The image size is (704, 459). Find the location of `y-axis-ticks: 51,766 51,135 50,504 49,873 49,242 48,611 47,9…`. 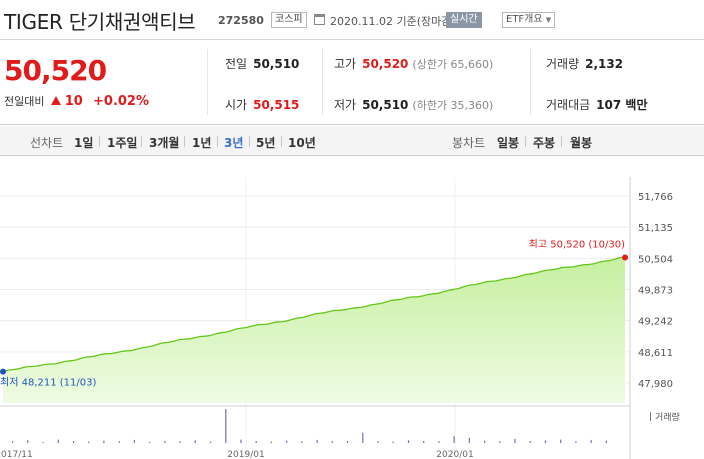

y-axis-ticks: 51,766 51,135 50,504 49,873 49,242 48,611 47,9… is located at coordinates (655, 291).